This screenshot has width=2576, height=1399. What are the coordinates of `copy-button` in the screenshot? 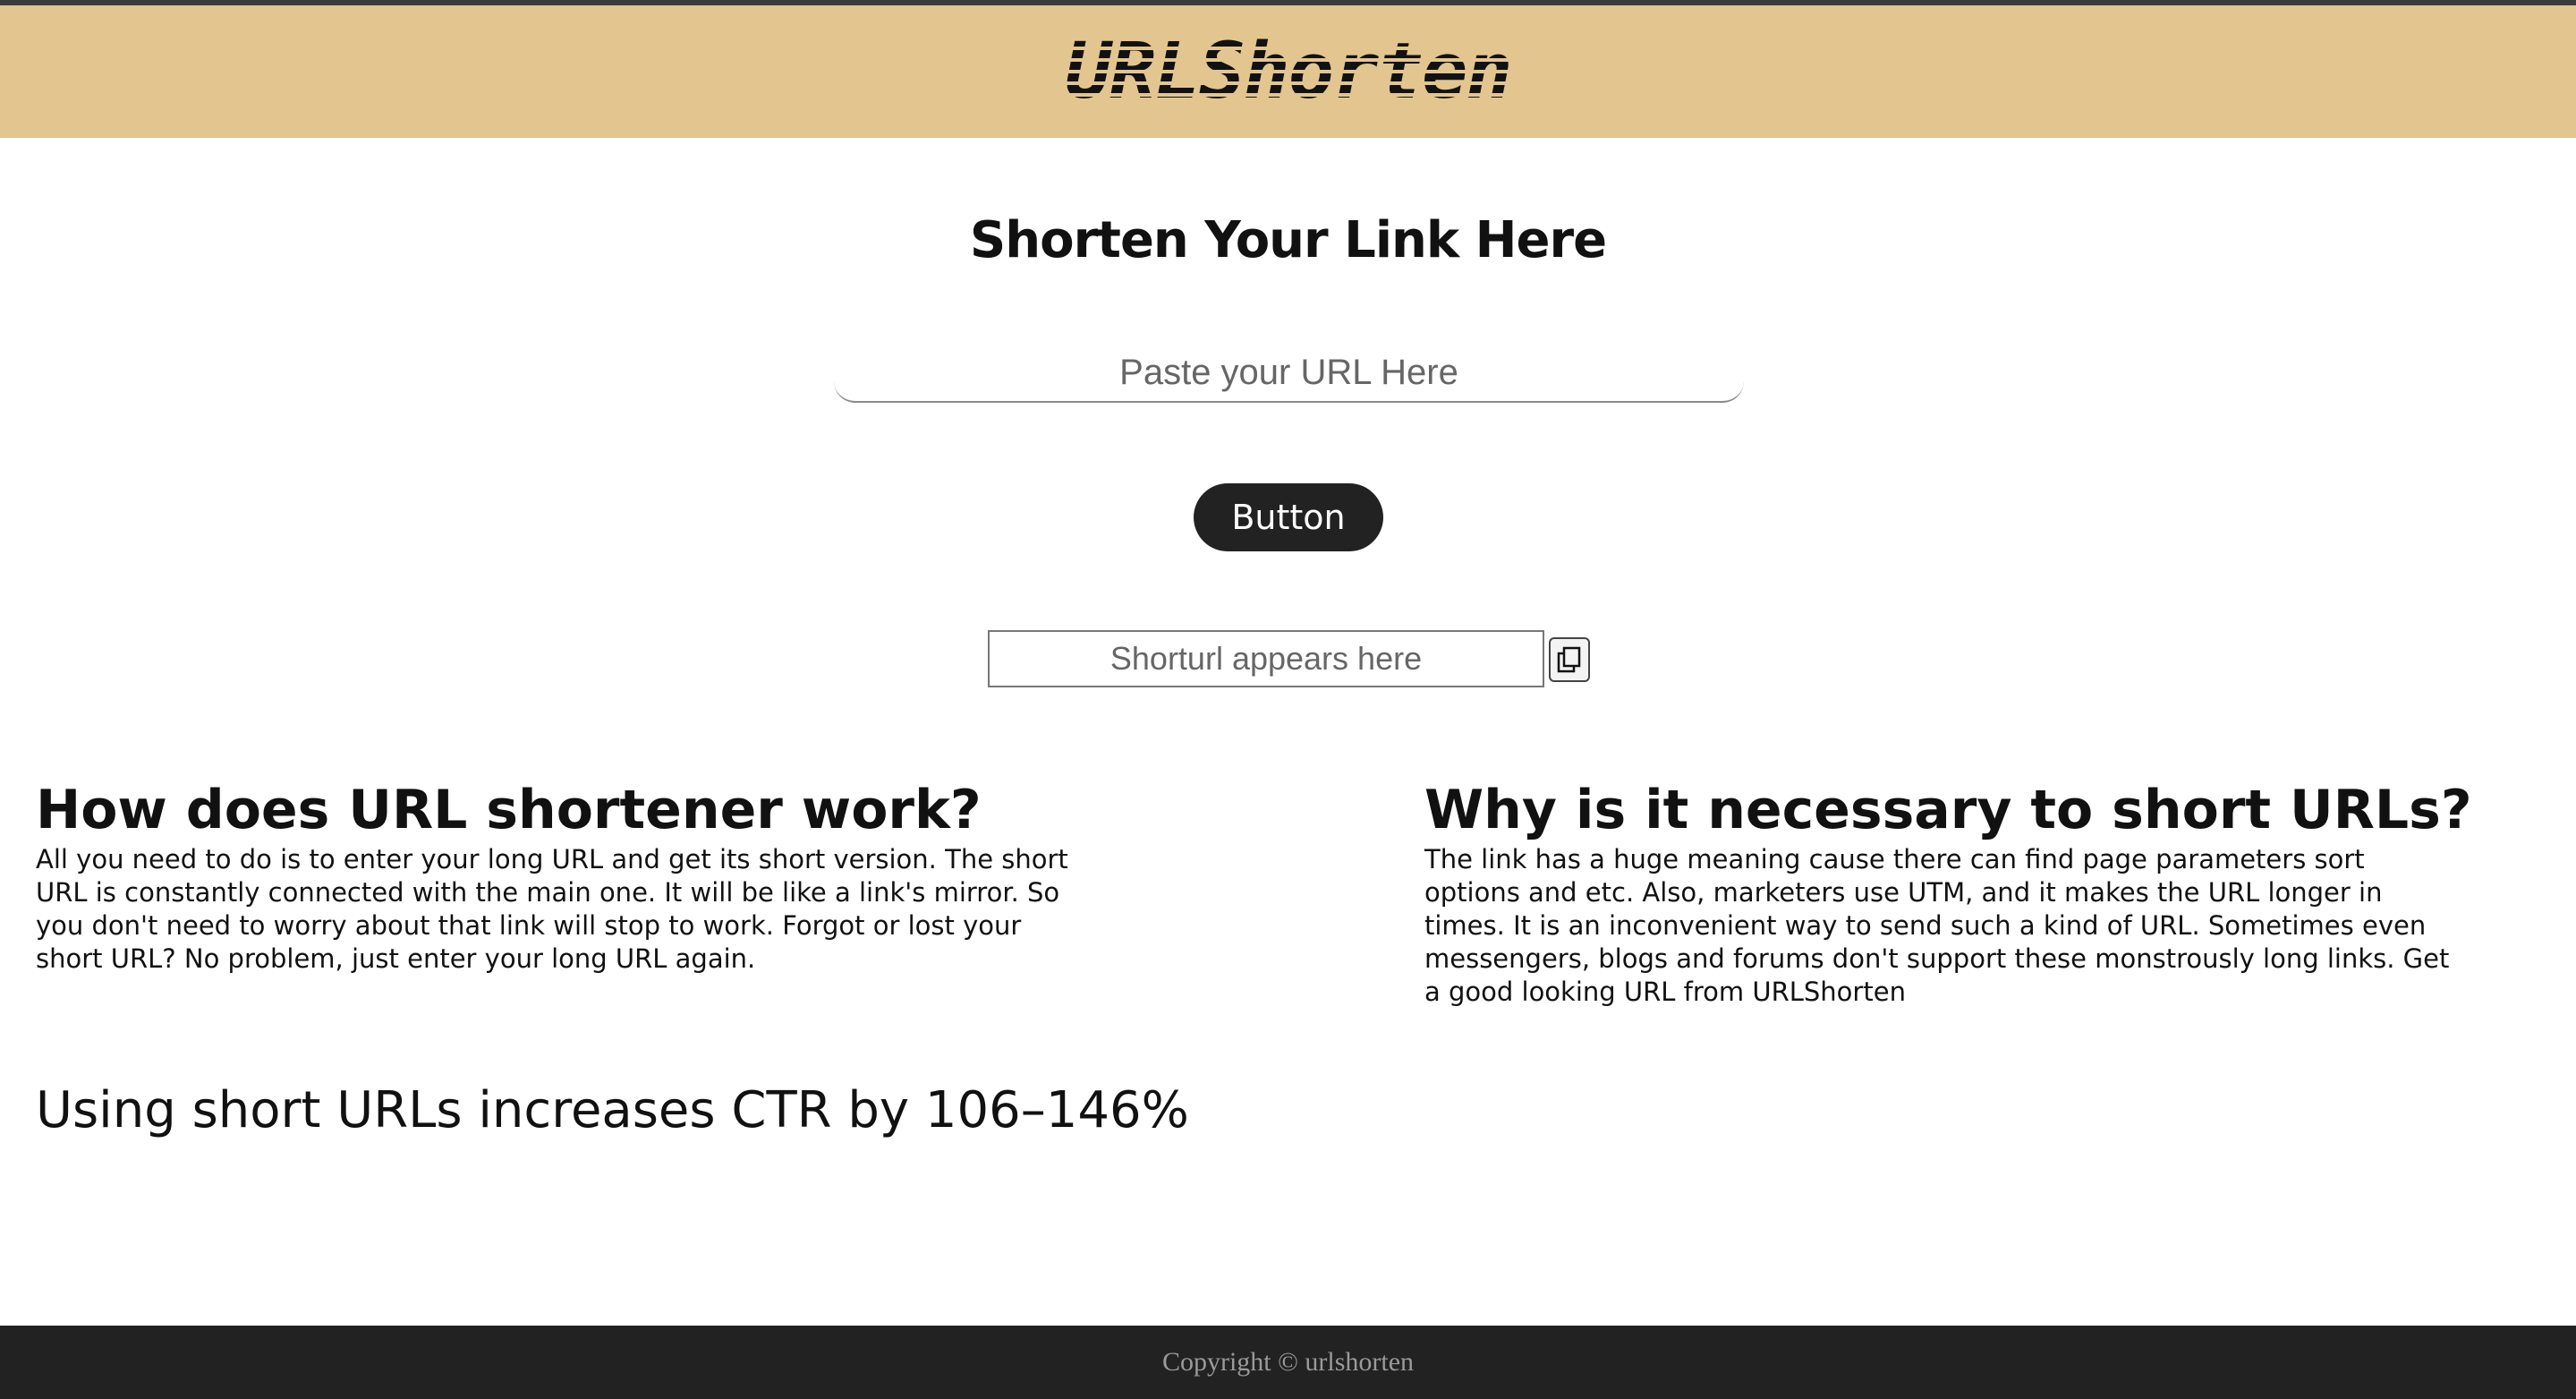 It's located at (1569, 659).